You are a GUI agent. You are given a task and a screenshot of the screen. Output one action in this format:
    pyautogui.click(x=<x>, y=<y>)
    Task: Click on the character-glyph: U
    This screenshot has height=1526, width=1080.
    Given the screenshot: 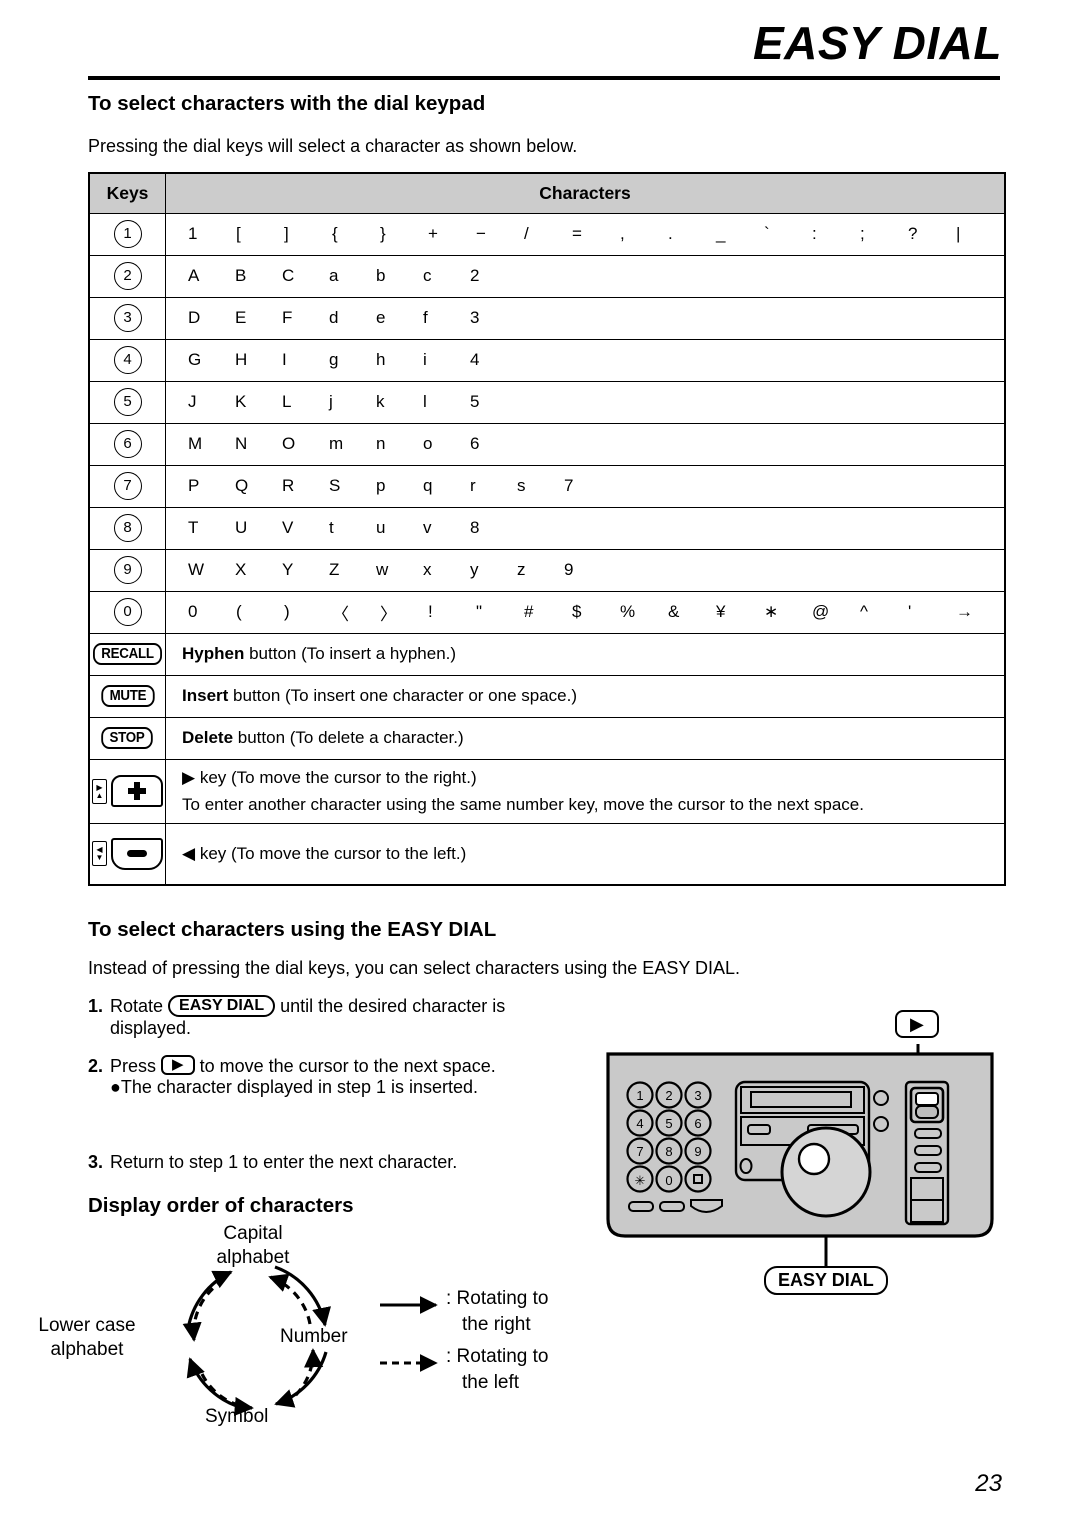 What is the action you would take?
    pyautogui.click(x=241, y=527)
    